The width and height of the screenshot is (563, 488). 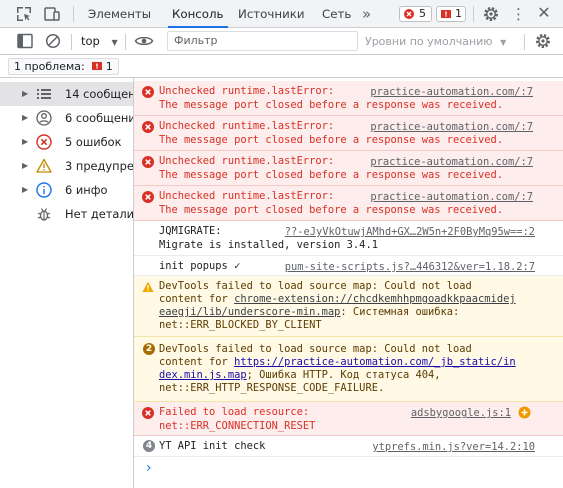 What do you see at coordinates (429, 41) in the screenshot?
I see `log-levels-label: Уровни по умолчанию` at bounding box center [429, 41].